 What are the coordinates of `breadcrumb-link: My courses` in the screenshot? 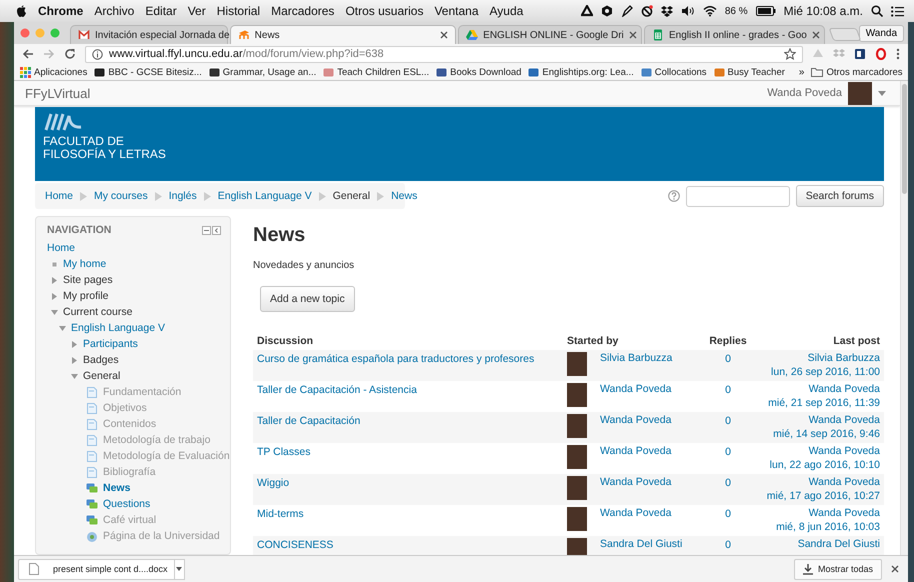 It's located at (121, 196).